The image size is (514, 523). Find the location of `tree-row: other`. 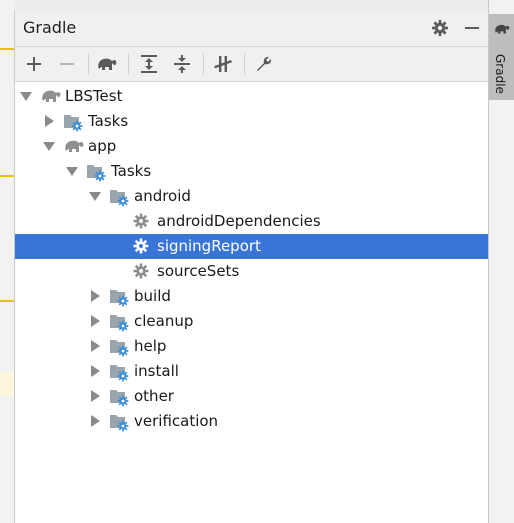

tree-row: other is located at coordinates (251, 396).